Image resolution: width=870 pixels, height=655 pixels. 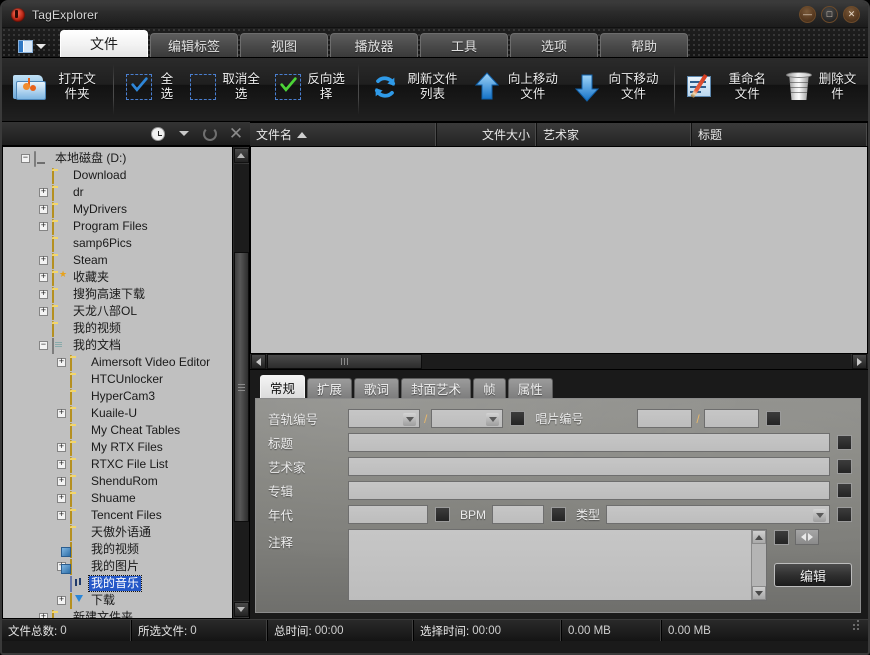 I want to click on tab-player: 播放器, so click(x=374, y=45).